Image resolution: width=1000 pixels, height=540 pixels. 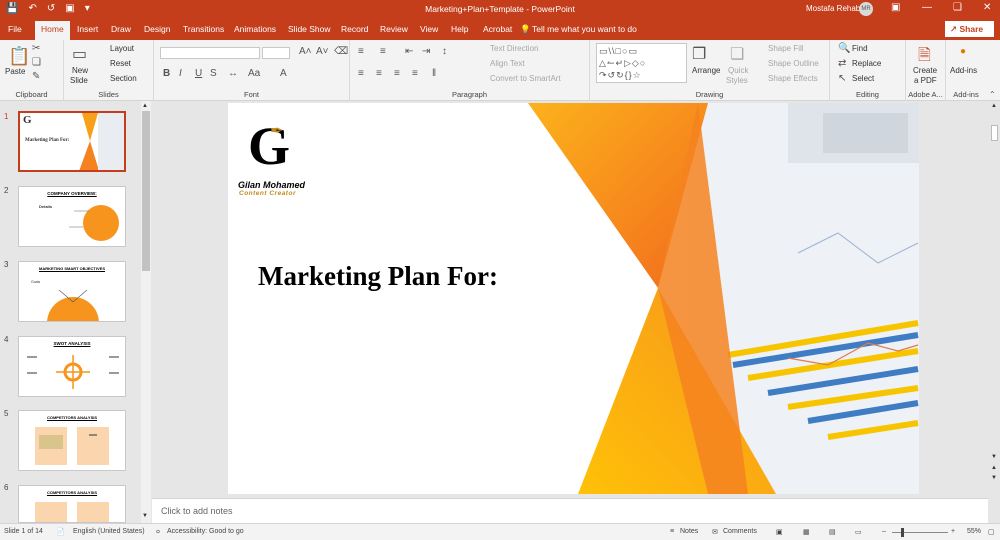 I want to click on clear-format-icon: ⌫, so click(x=341, y=51).